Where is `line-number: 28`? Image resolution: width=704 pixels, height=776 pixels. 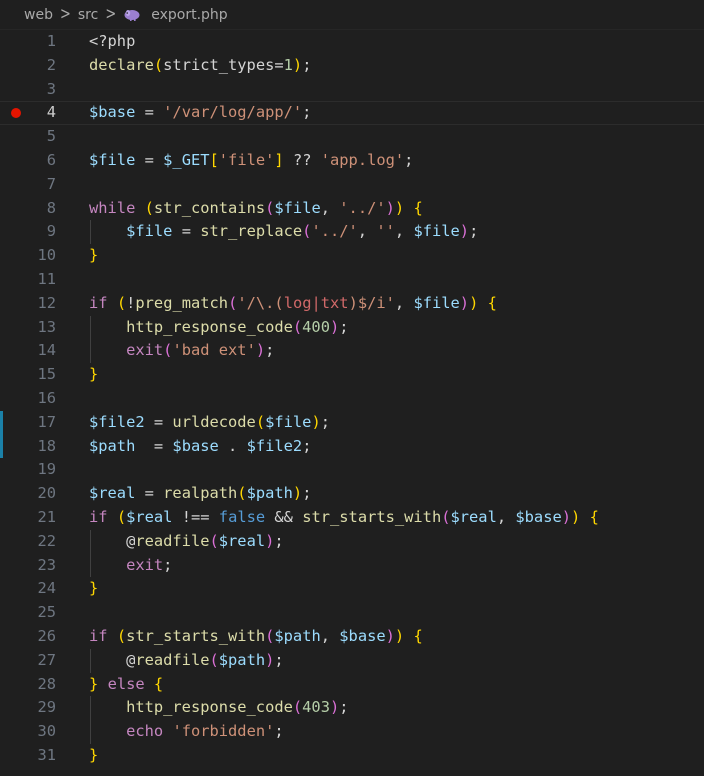
line-number: 28 is located at coordinates (46, 683).